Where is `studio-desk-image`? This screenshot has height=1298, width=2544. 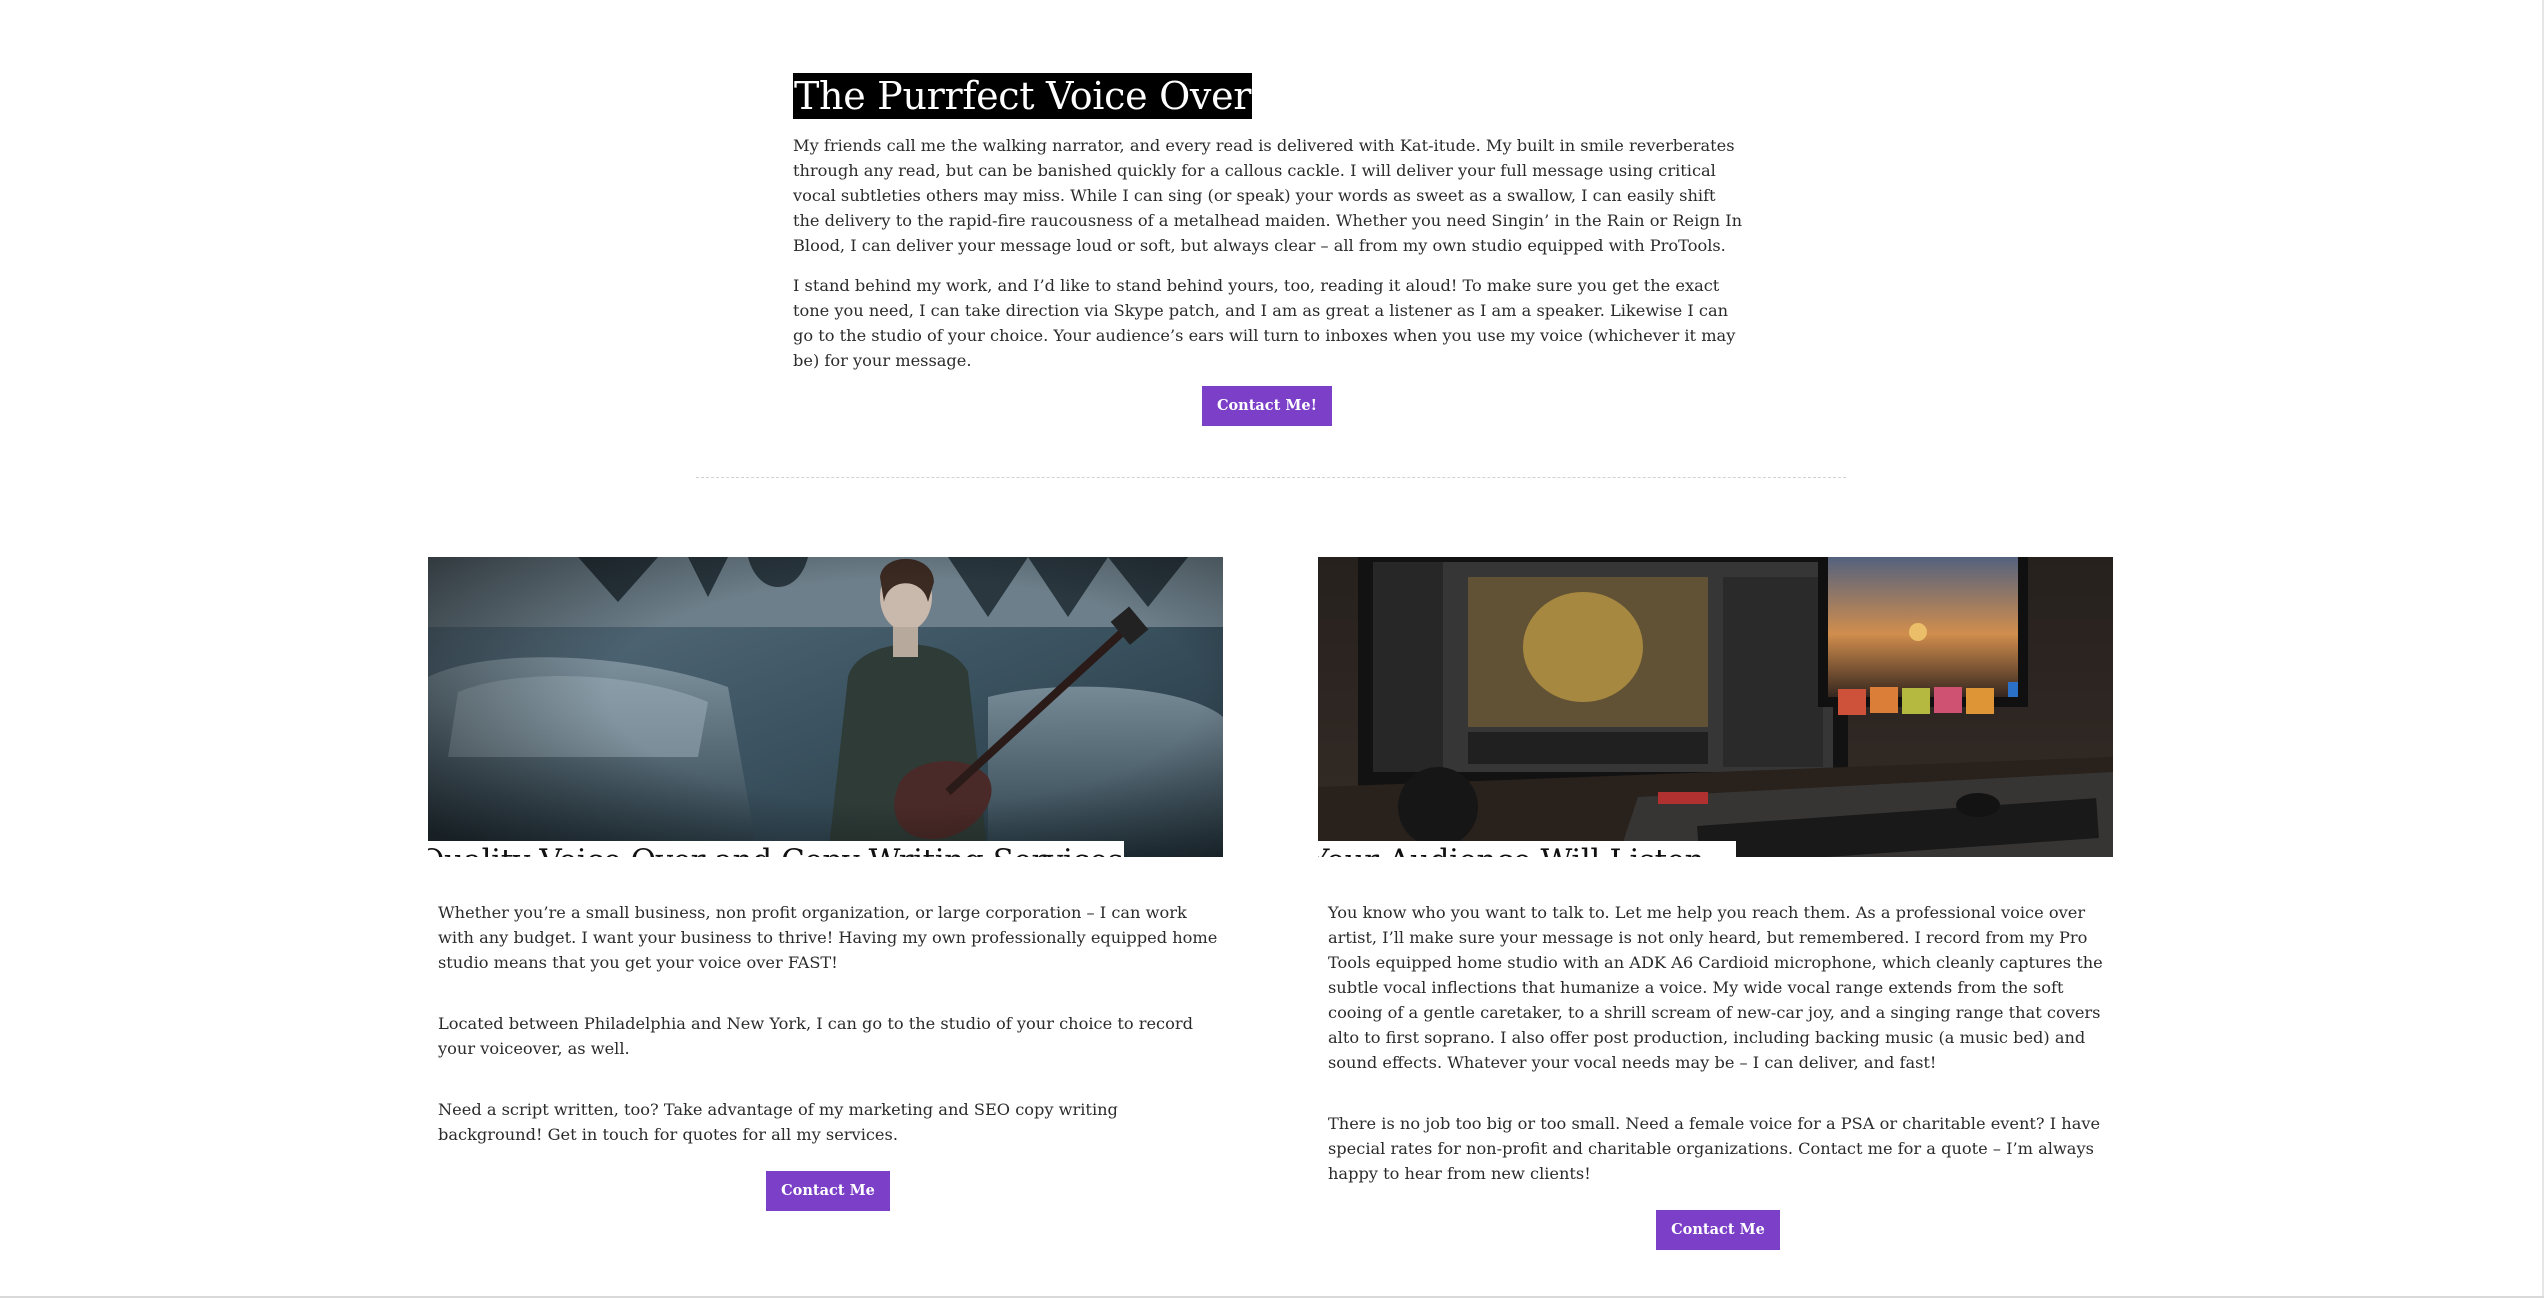
studio-desk-image is located at coordinates (1715, 707).